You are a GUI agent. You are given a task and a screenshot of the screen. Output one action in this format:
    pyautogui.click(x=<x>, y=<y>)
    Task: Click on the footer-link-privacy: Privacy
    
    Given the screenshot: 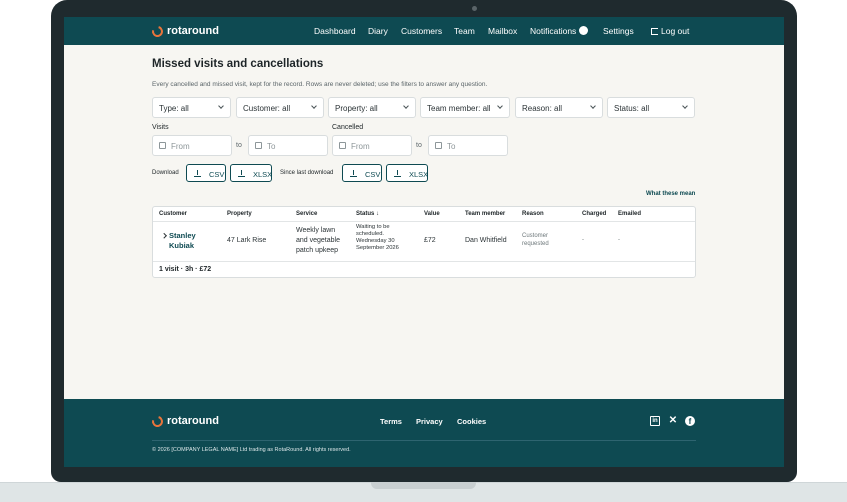 What is the action you would take?
    pyautogui.click(x=429, y=421)
    